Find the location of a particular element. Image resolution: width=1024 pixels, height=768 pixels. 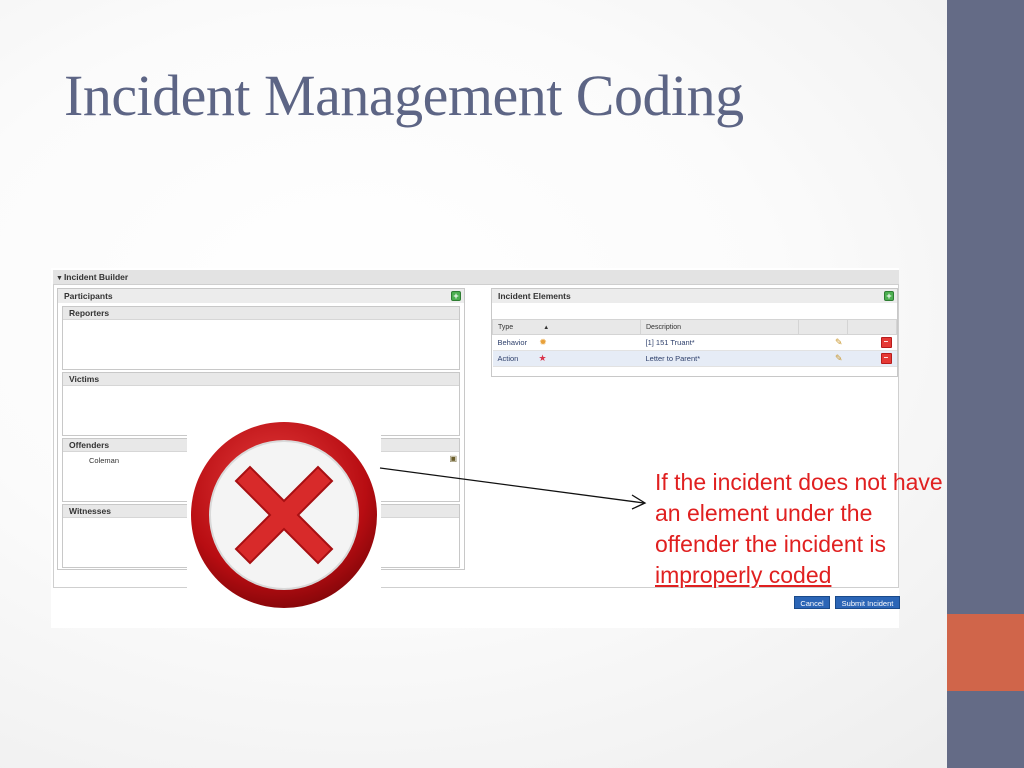

participants-header: Participants + is located at coordinates (261, 296).